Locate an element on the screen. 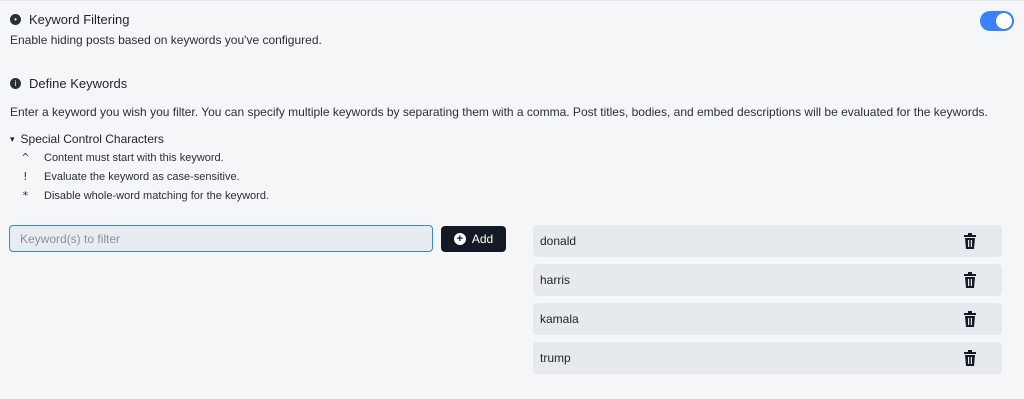 This screenshot has width=1024, height=399. caret-down-icon: ▾ is located at coordinates (12, 138).